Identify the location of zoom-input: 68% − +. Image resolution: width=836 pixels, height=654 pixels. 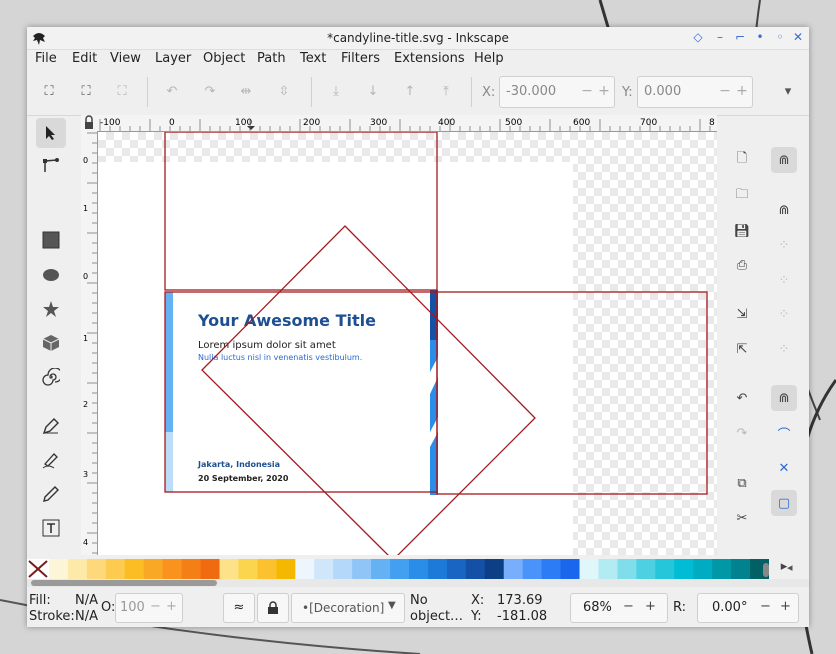
(619, 608).